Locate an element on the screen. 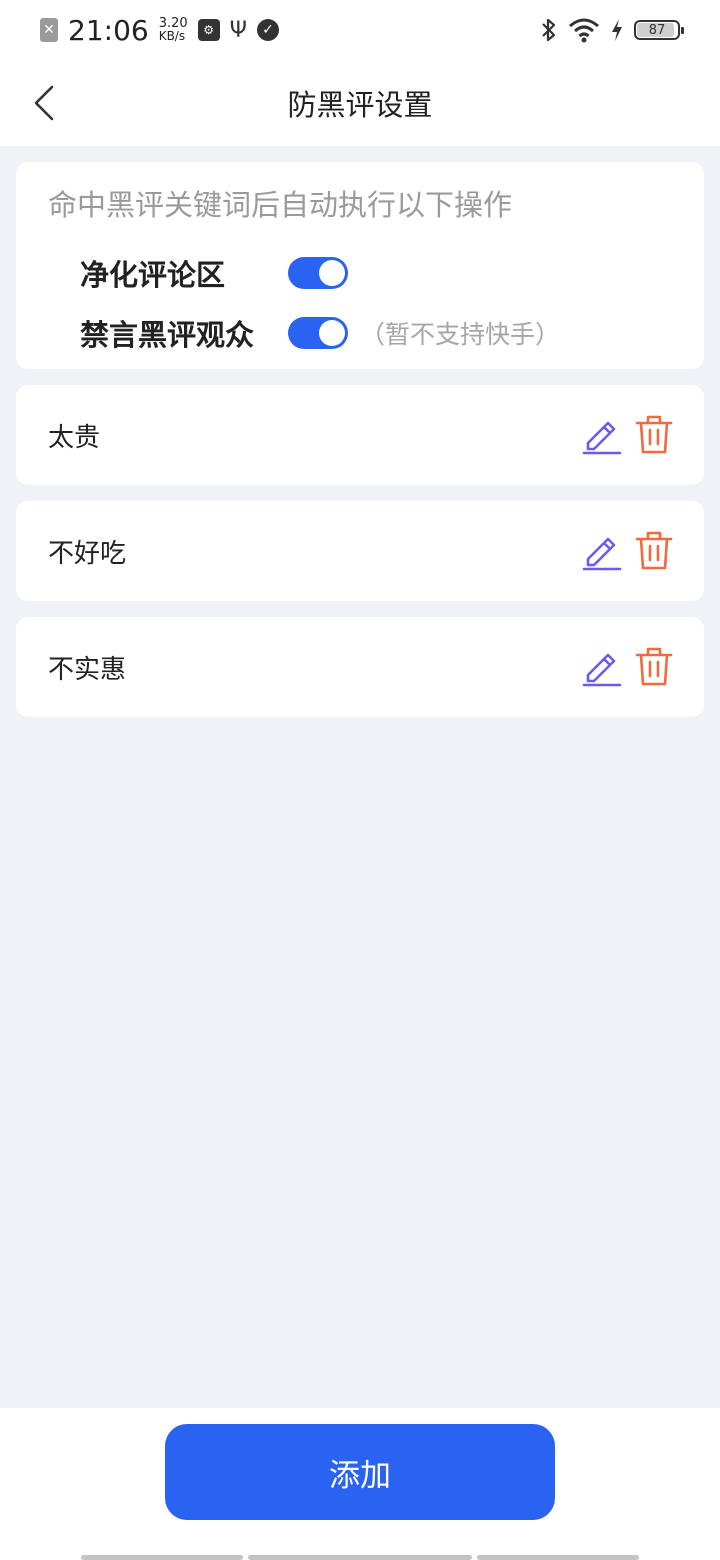  status-bar: ✕ 21:06 3.20 KB/s ⚙ Ψ ✓ 87 is located at coordinates (360, 30).